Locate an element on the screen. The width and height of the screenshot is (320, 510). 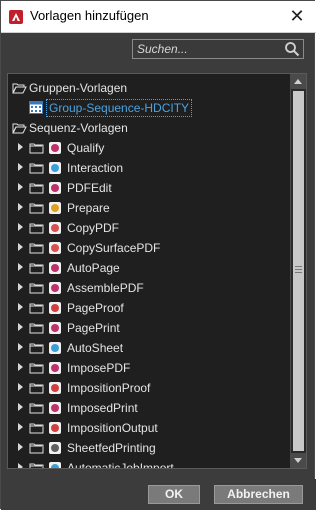
imposedprint-icon is located at coordinates (55, 408).